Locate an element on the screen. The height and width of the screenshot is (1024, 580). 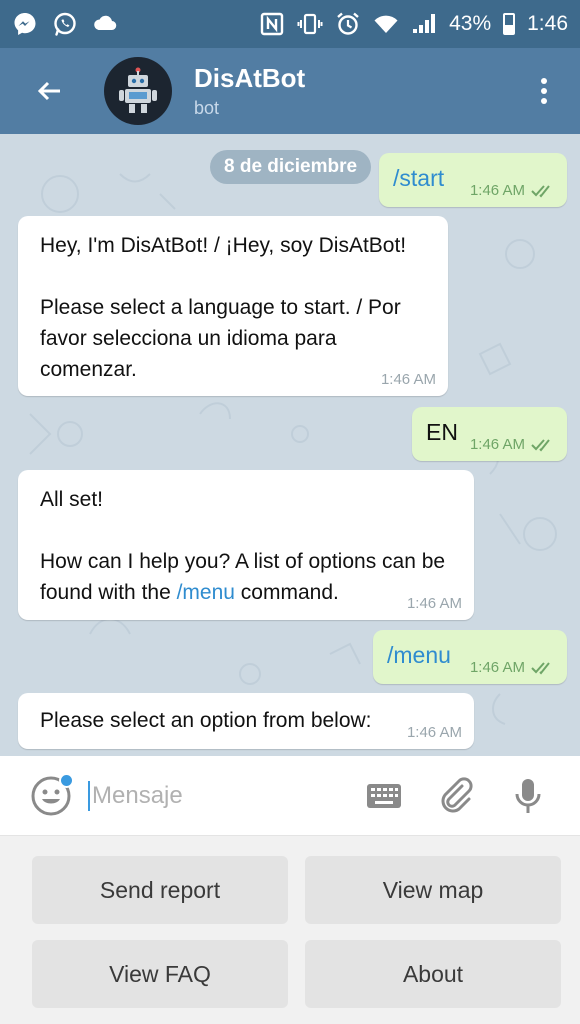
status-notifications is located at coordinates (65, 24).